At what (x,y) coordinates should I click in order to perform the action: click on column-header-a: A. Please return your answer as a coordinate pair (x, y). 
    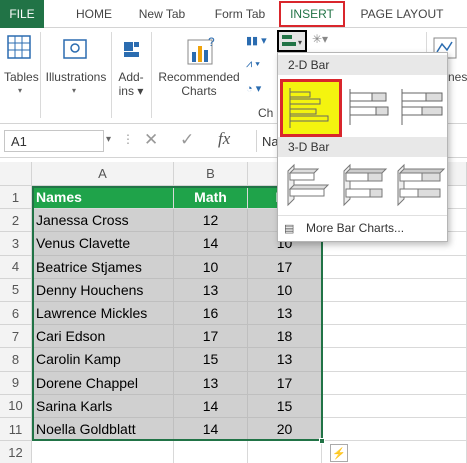
    Looking at the image, I should click on (103, 174).